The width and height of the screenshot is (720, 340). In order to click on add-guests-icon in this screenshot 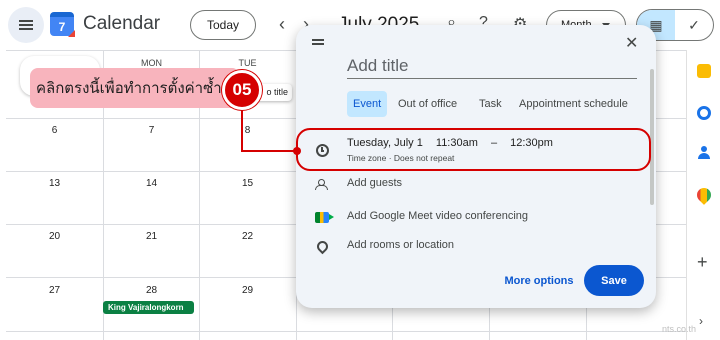, I will do `click(322, 184)`.